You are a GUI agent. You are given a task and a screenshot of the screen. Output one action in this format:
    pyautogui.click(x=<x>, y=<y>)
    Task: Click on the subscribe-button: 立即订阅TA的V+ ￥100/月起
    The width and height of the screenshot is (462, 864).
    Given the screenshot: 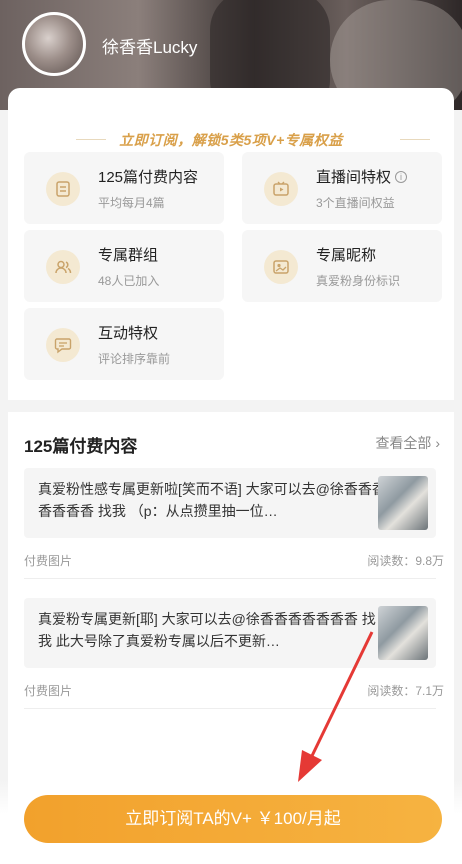 What is the action you would take?
    pyautogui.click(x=233, y=819)
    